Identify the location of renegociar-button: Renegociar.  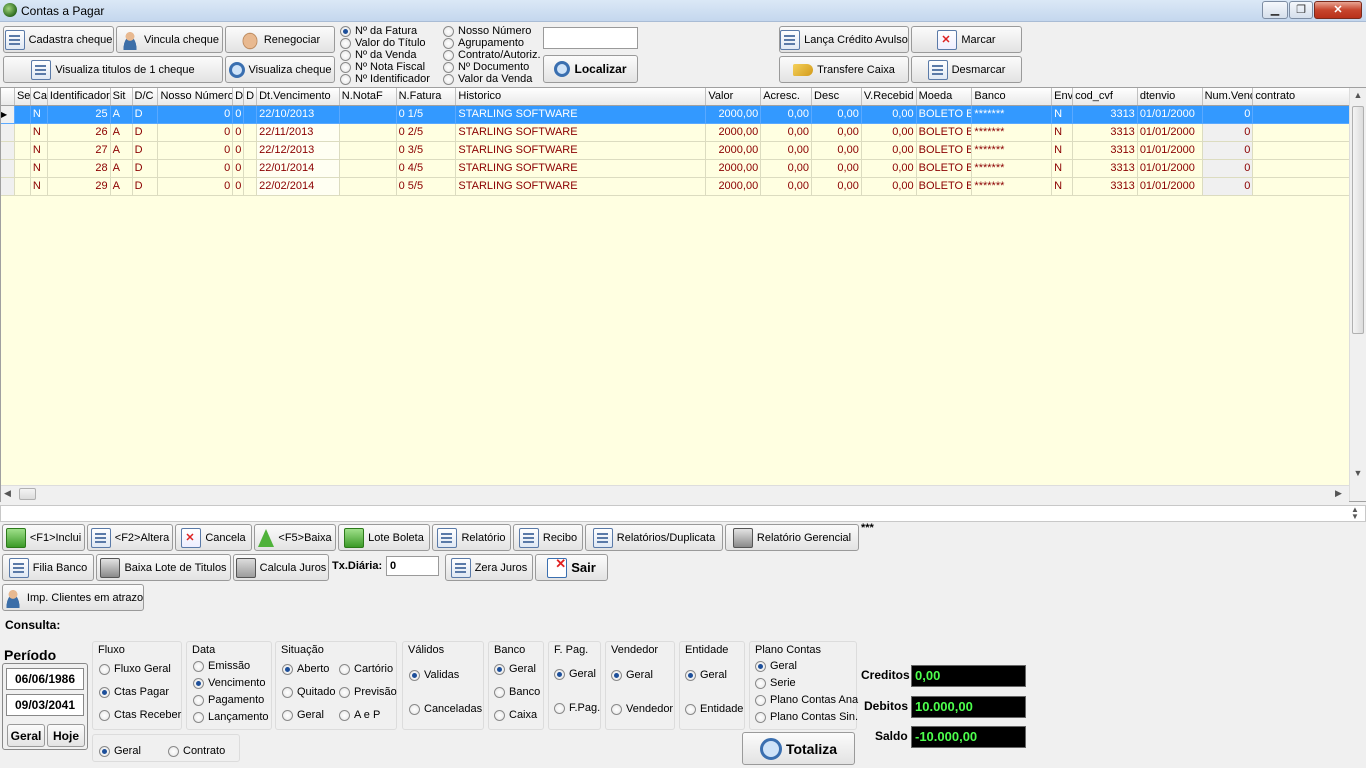
(280, 39).